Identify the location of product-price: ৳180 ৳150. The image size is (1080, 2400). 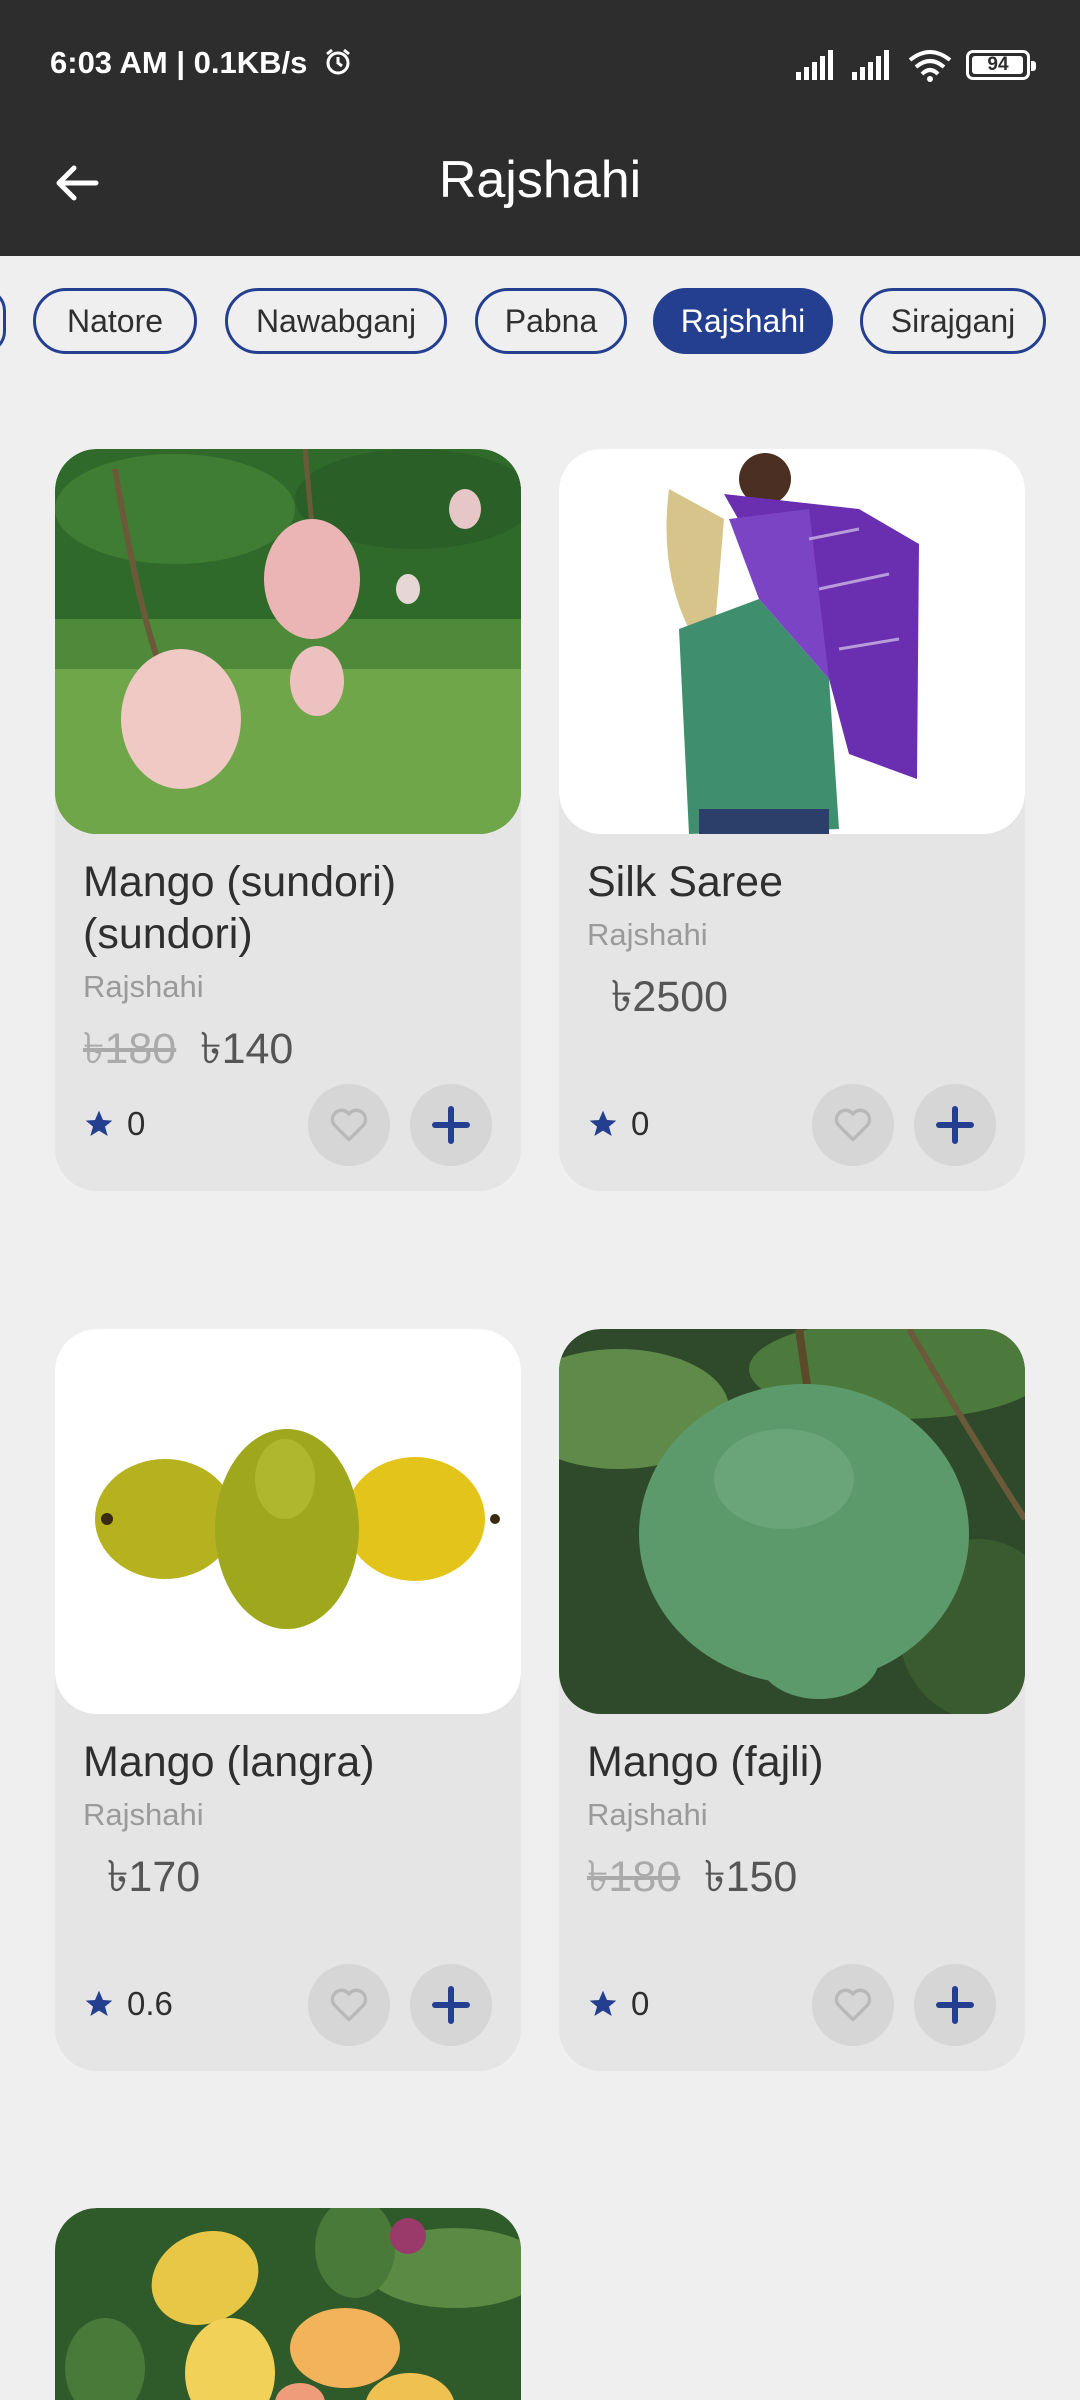
(692, 1880).